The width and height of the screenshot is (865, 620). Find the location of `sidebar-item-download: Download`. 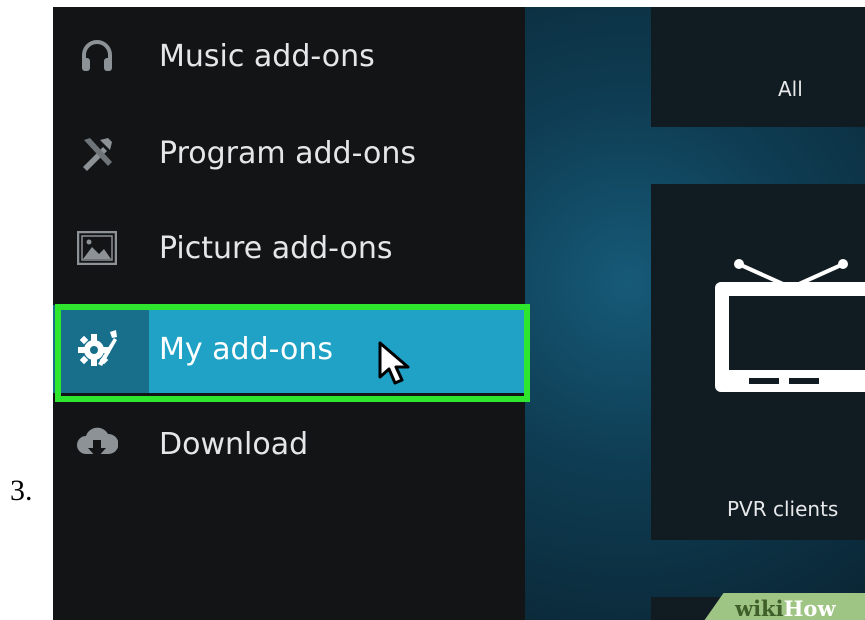

sidebar-item-download: Download is located at coordinates (289, 444).